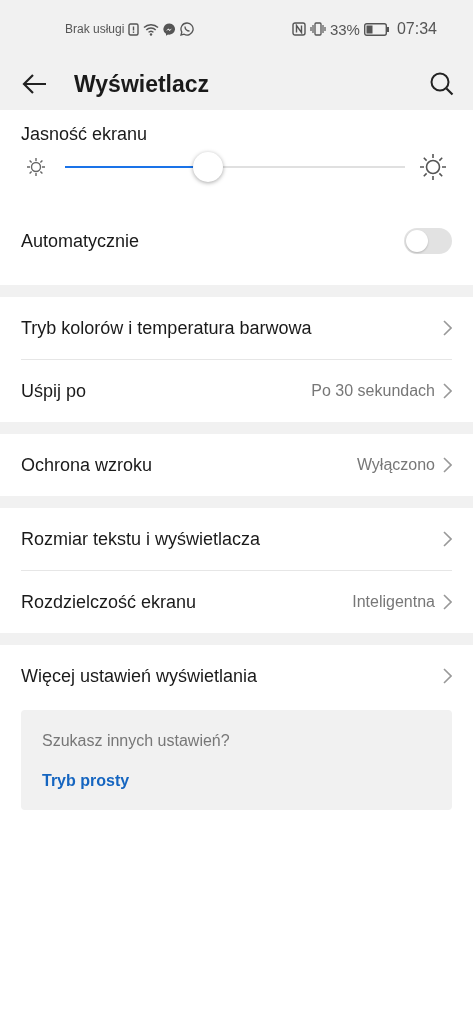 This screenshot has height=1024, width=473. I want to click on search-button, so click(442, 84).